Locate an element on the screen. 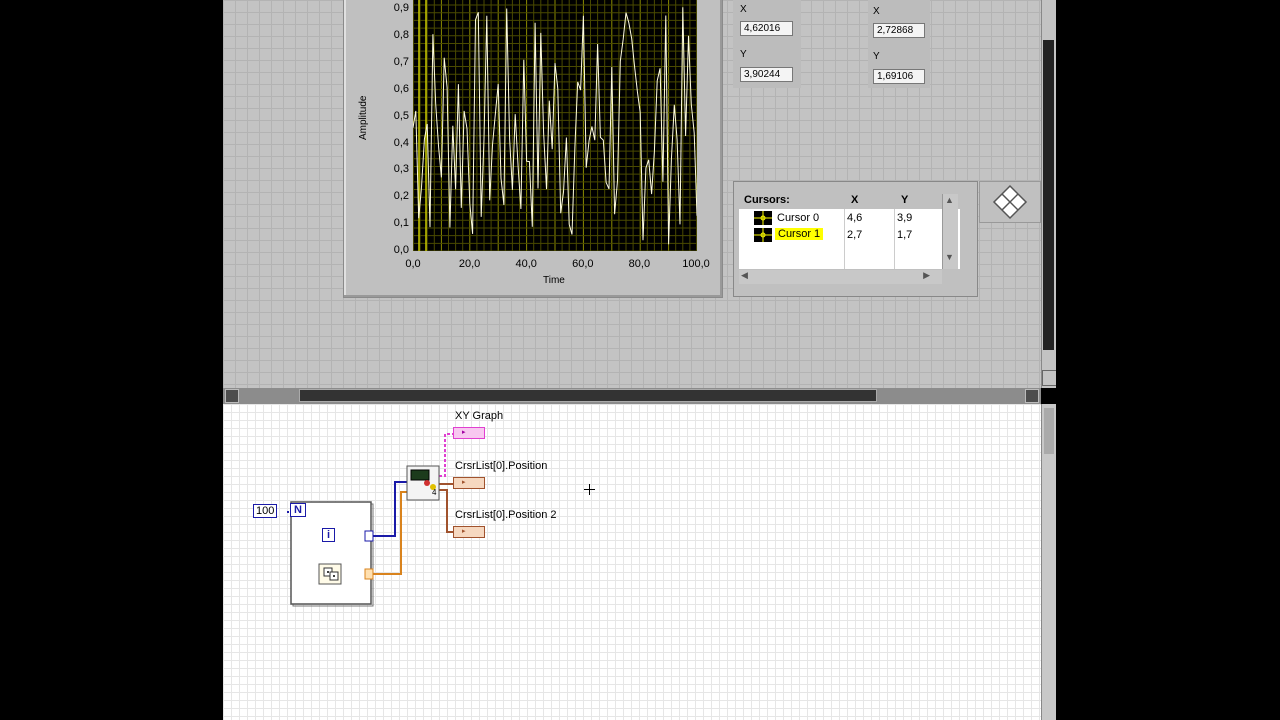  scroll-right-button is located at coordinates (1032, 396).